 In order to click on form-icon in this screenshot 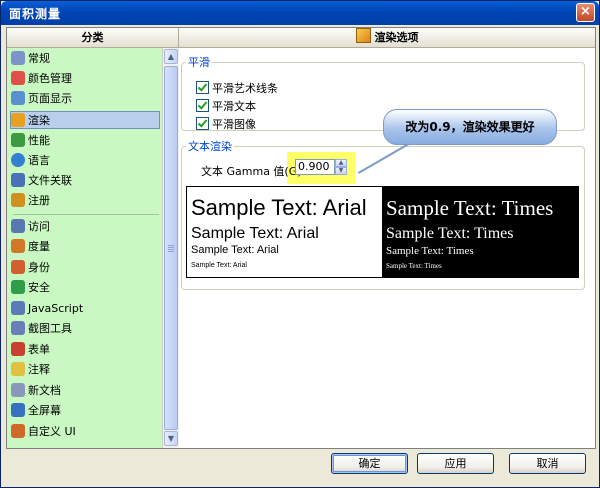, I will do `click(18, 349)`.